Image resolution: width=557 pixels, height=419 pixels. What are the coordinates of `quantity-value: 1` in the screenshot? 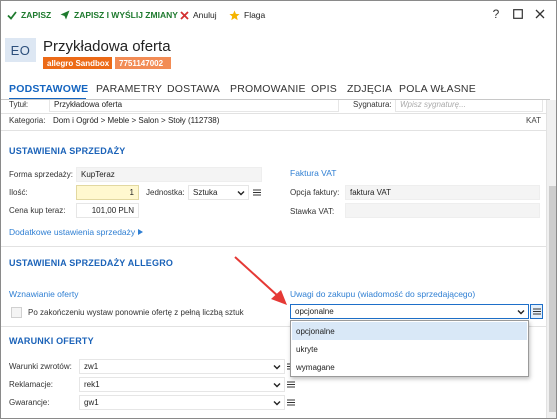 It's located at (131, 192).